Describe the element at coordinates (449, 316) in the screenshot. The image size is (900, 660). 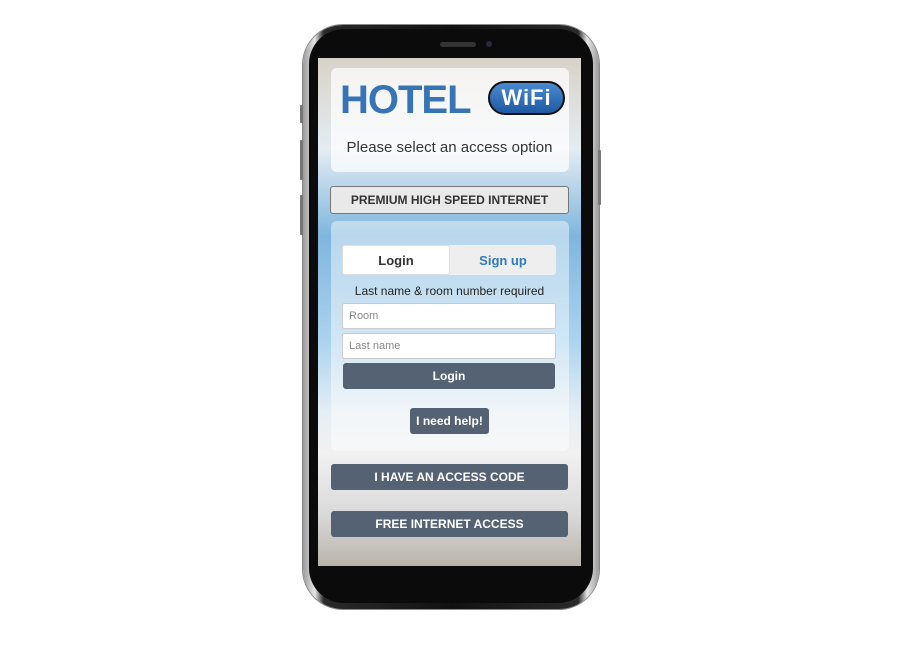
I see `room-input` at that location.